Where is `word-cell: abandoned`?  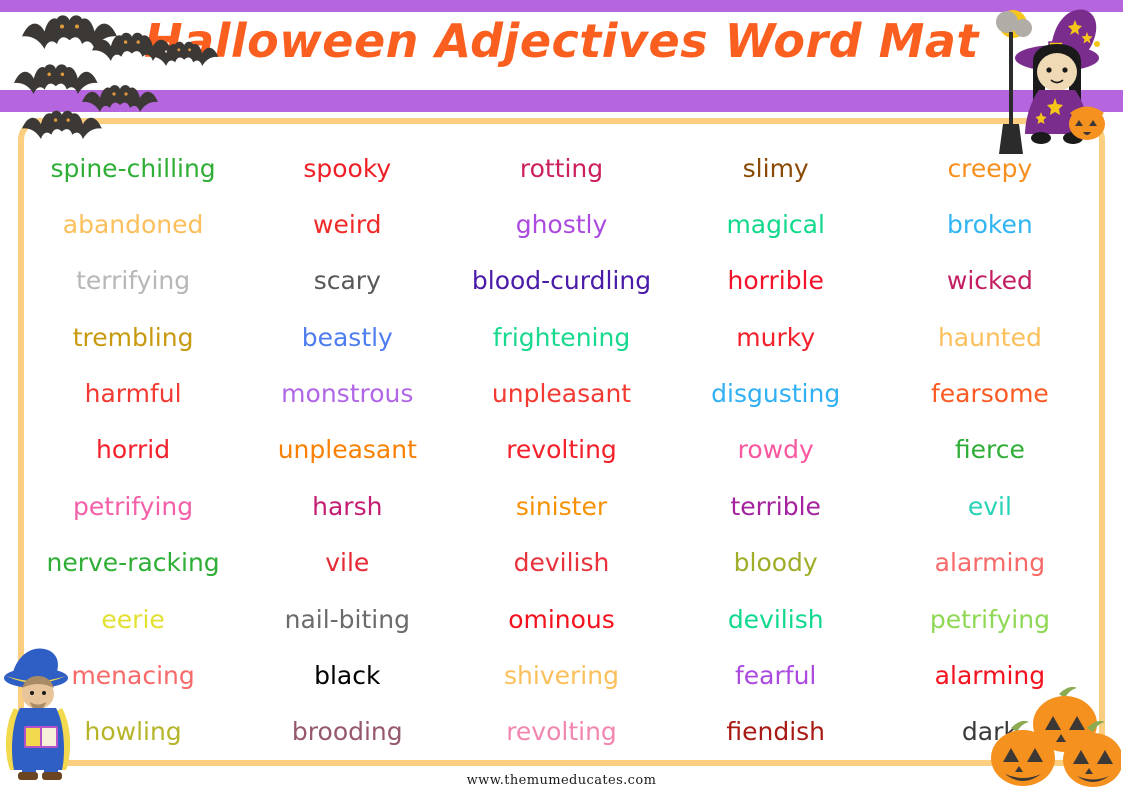
word-cell: abandoned is located at coordinates (133, 225).